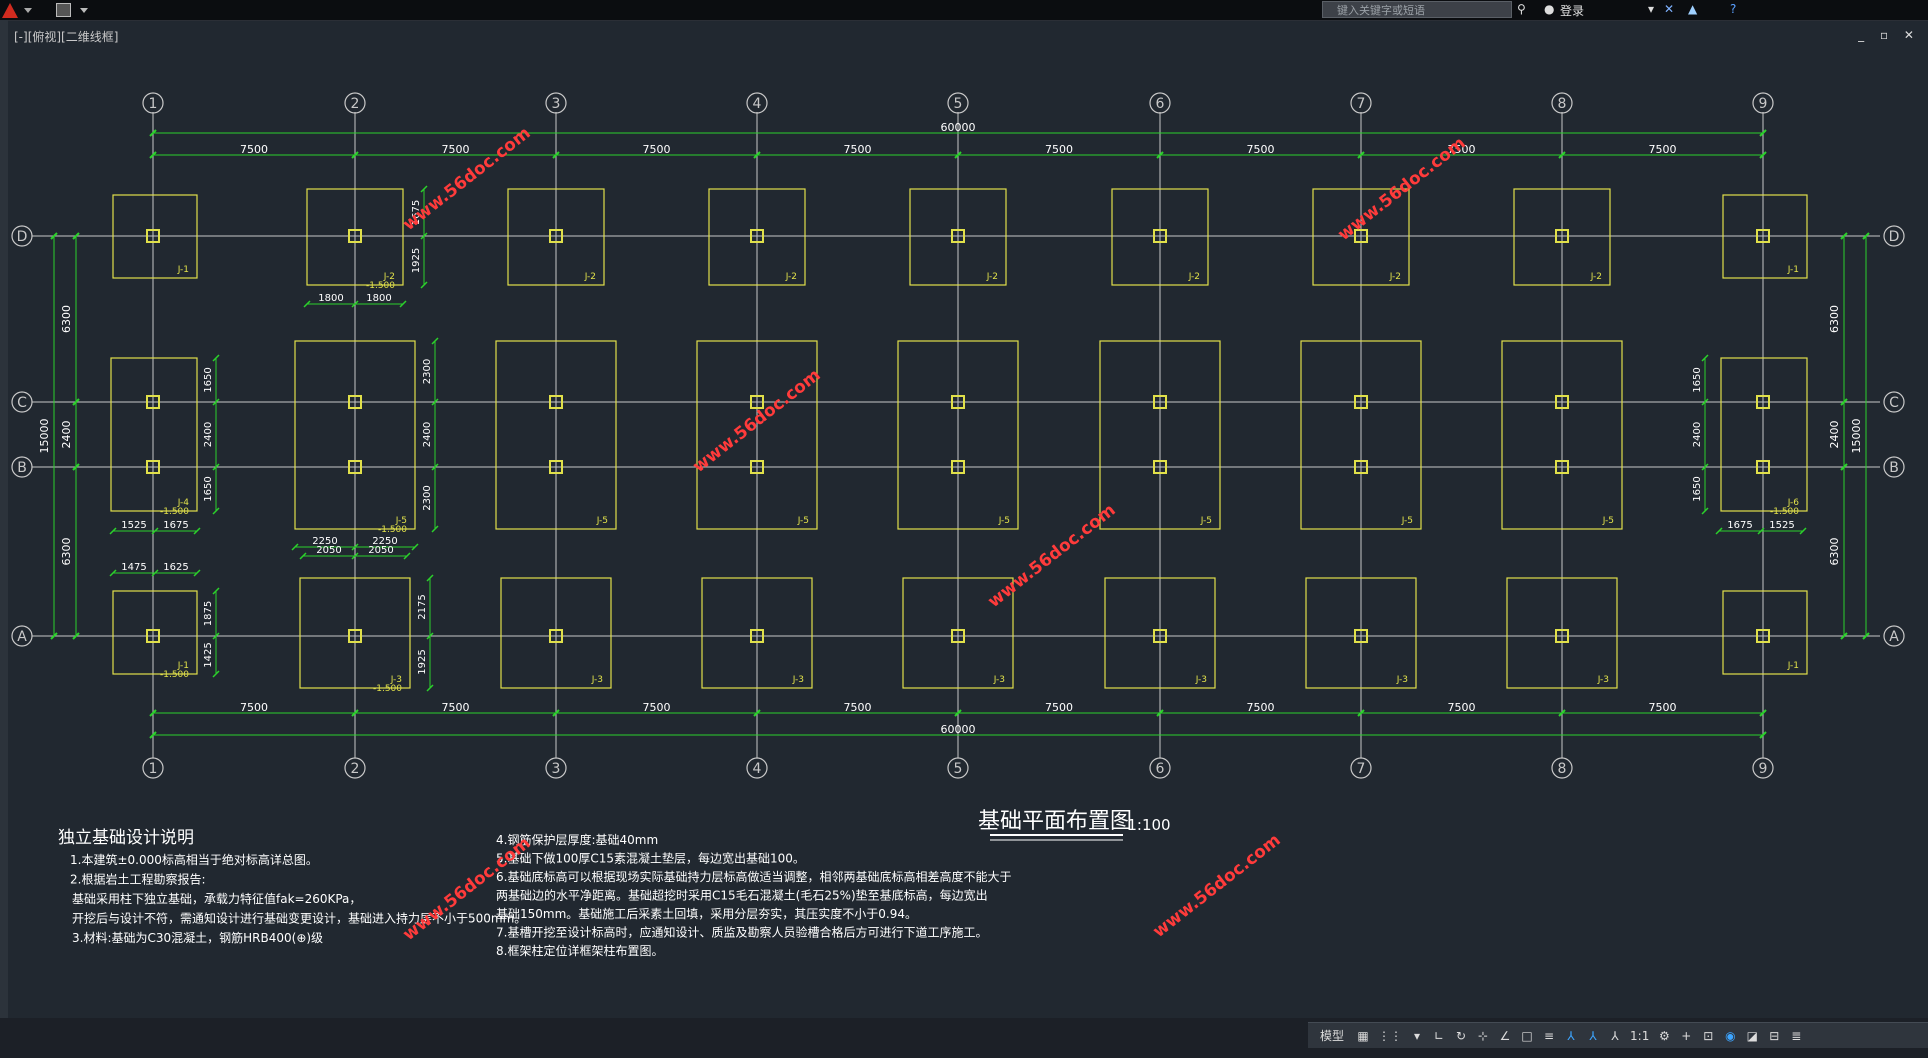  What do you see at coordinates (1639, 1036) in the screenshot?
I see `annotation-scale-value: 1:1` at bounding box center [1639, 1036].